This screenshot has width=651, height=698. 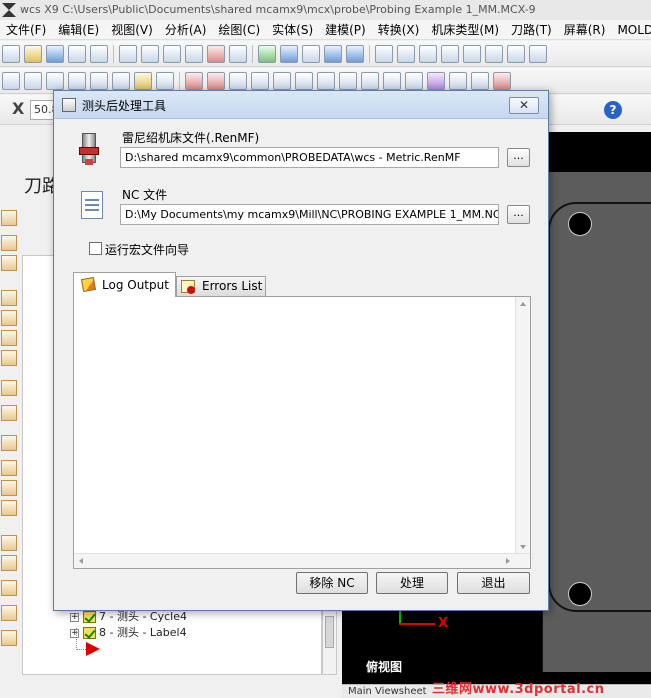 What do you see at coordinates (186, 29) in the screenshot?
I see `menu-item: 分析(A)` at bounding box center [186, 29].